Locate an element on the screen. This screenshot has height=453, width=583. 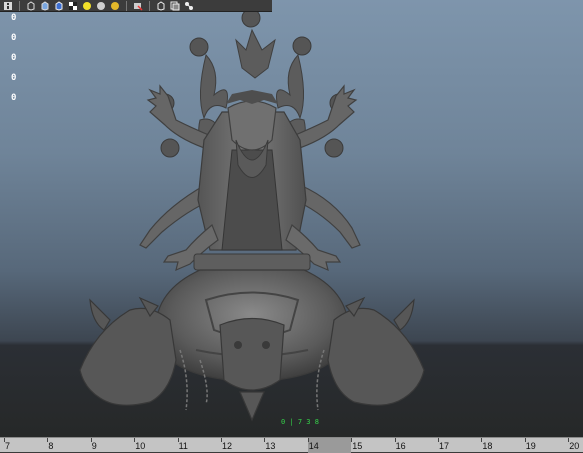
hud-readout: 0 0 0 0 0 is located at coordinates (13, 61).